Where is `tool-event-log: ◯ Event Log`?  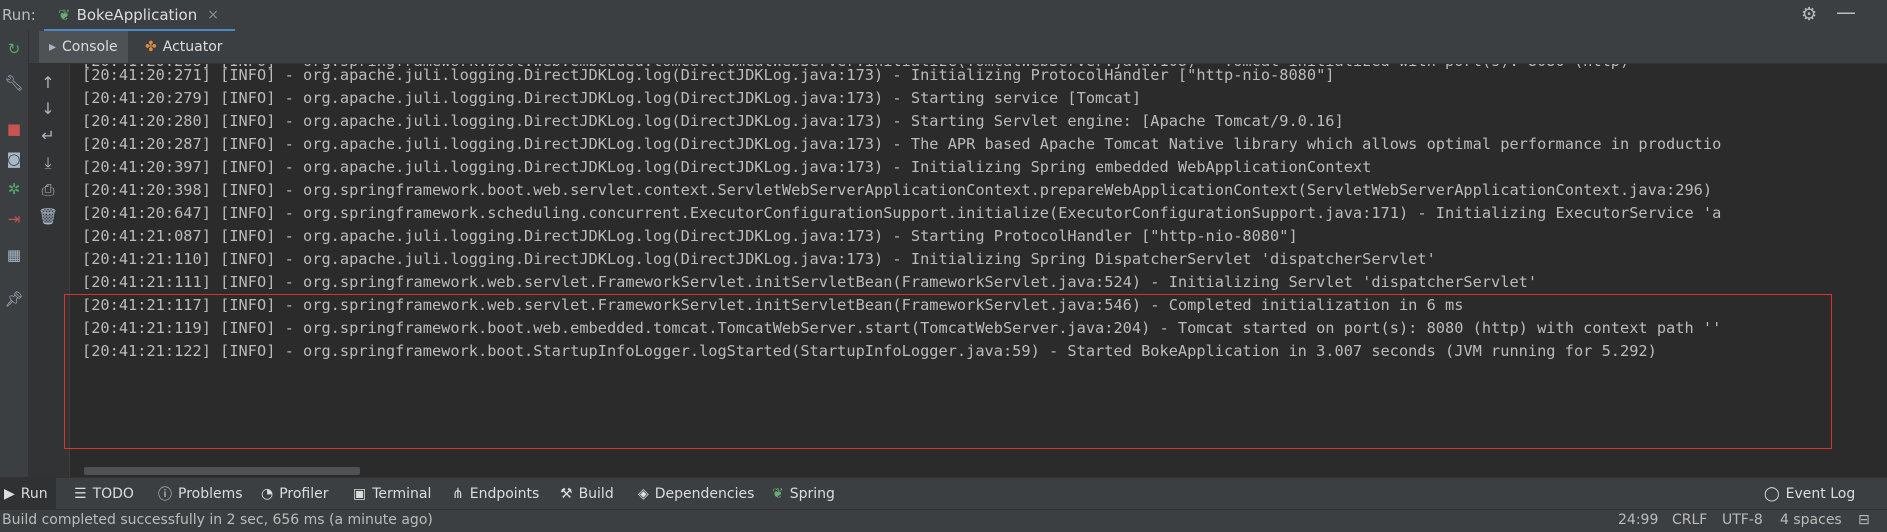
tool-event-log: ◯ Event Log is located at coordinates (1809, 494).